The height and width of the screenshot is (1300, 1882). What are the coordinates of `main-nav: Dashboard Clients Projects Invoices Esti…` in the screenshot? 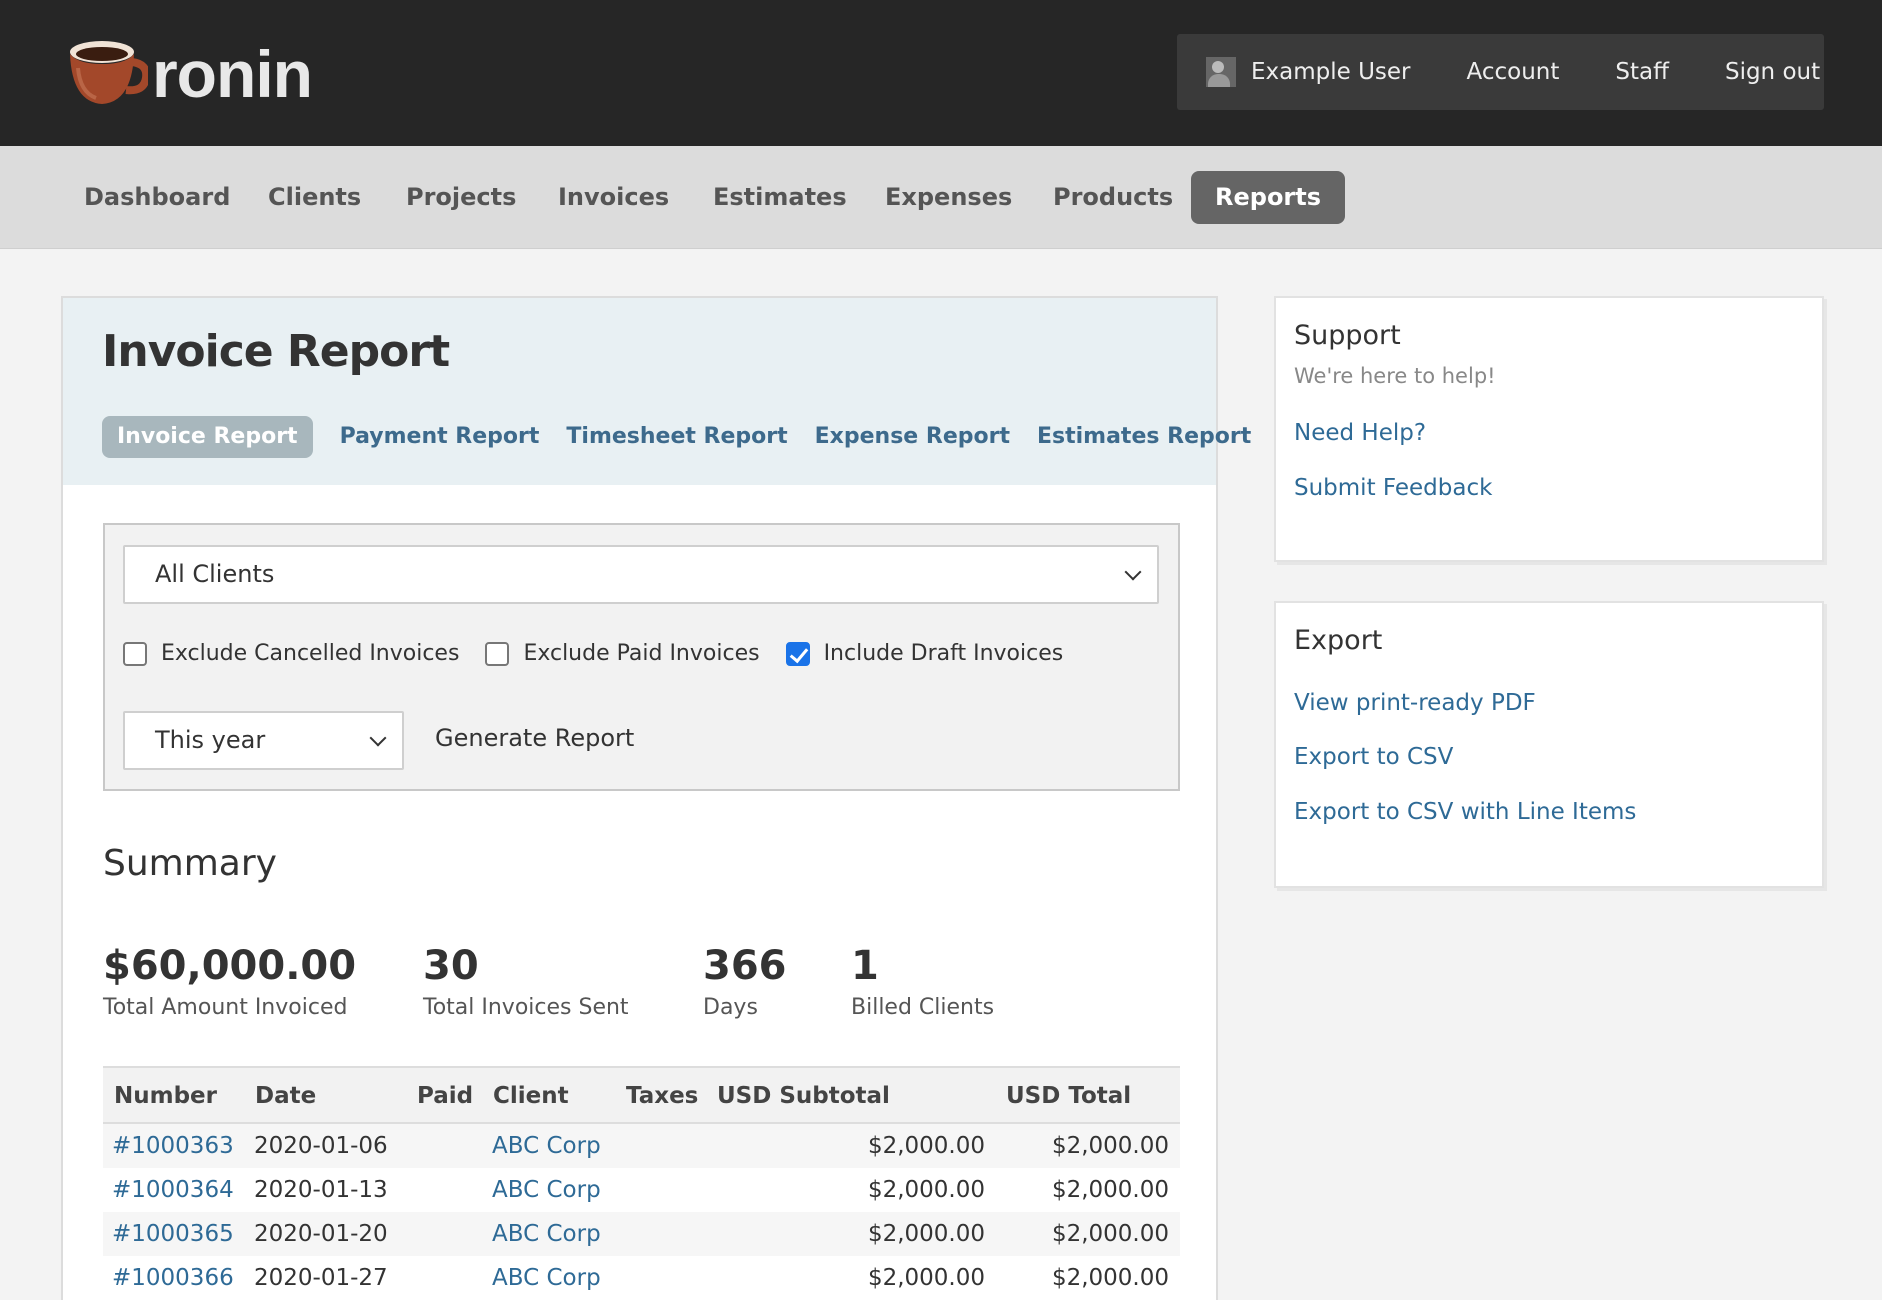 It's located at (941, 197).